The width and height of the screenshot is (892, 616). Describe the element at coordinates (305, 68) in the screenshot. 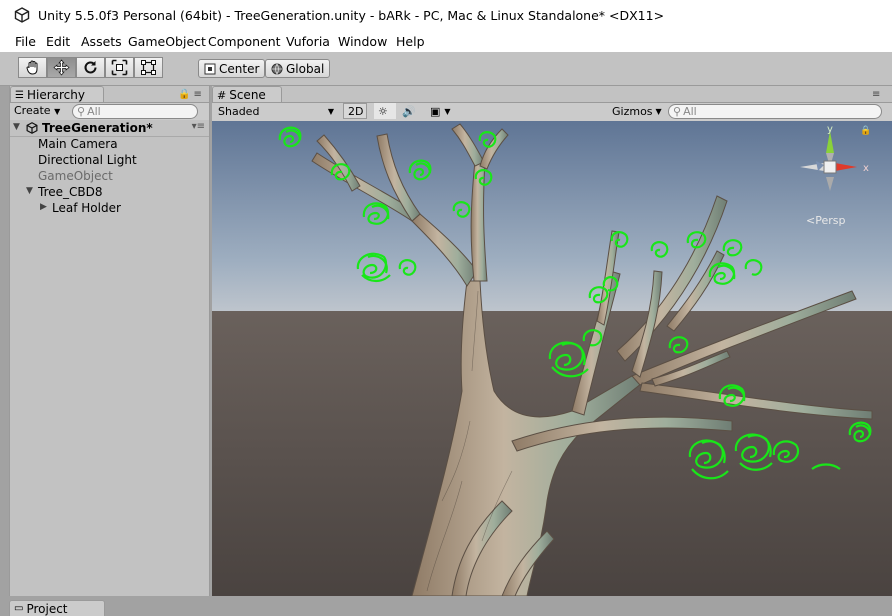

I see `pivot-rotation-label: Global` at that location.